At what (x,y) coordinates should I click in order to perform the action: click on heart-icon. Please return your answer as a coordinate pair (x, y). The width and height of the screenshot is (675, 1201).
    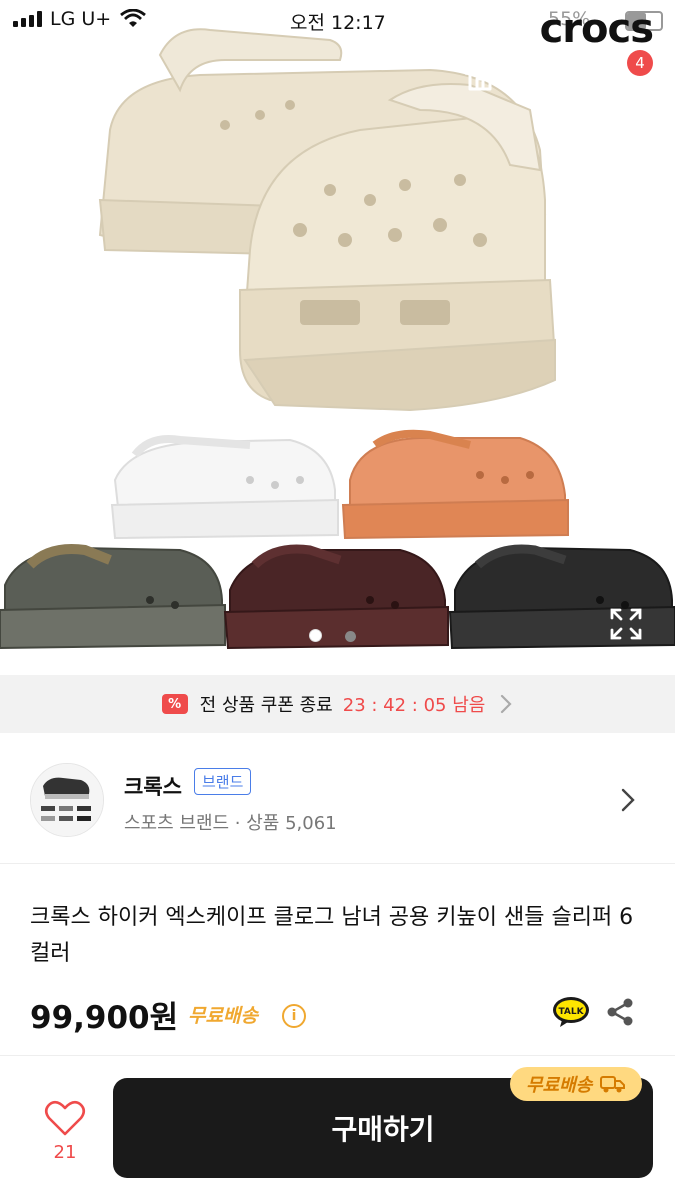
    Looking at the image, I should click on (65, 1118).